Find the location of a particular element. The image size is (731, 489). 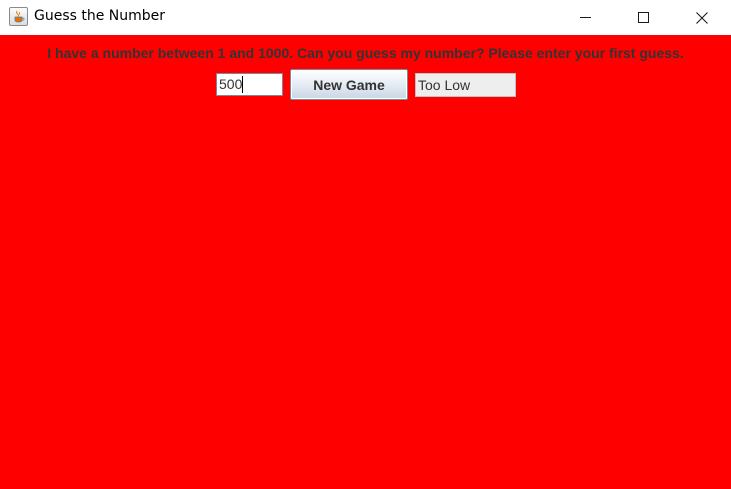

maximize-icon is located at coordinates (643, 17).